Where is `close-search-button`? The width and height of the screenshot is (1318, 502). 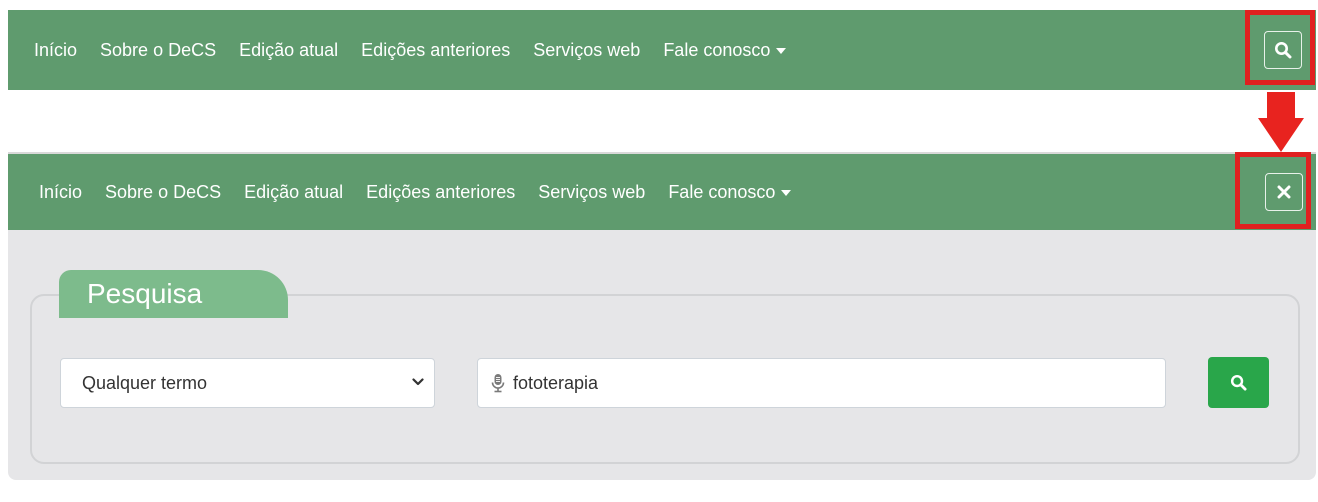
close-search-button is located at coordinates (1284, 192).